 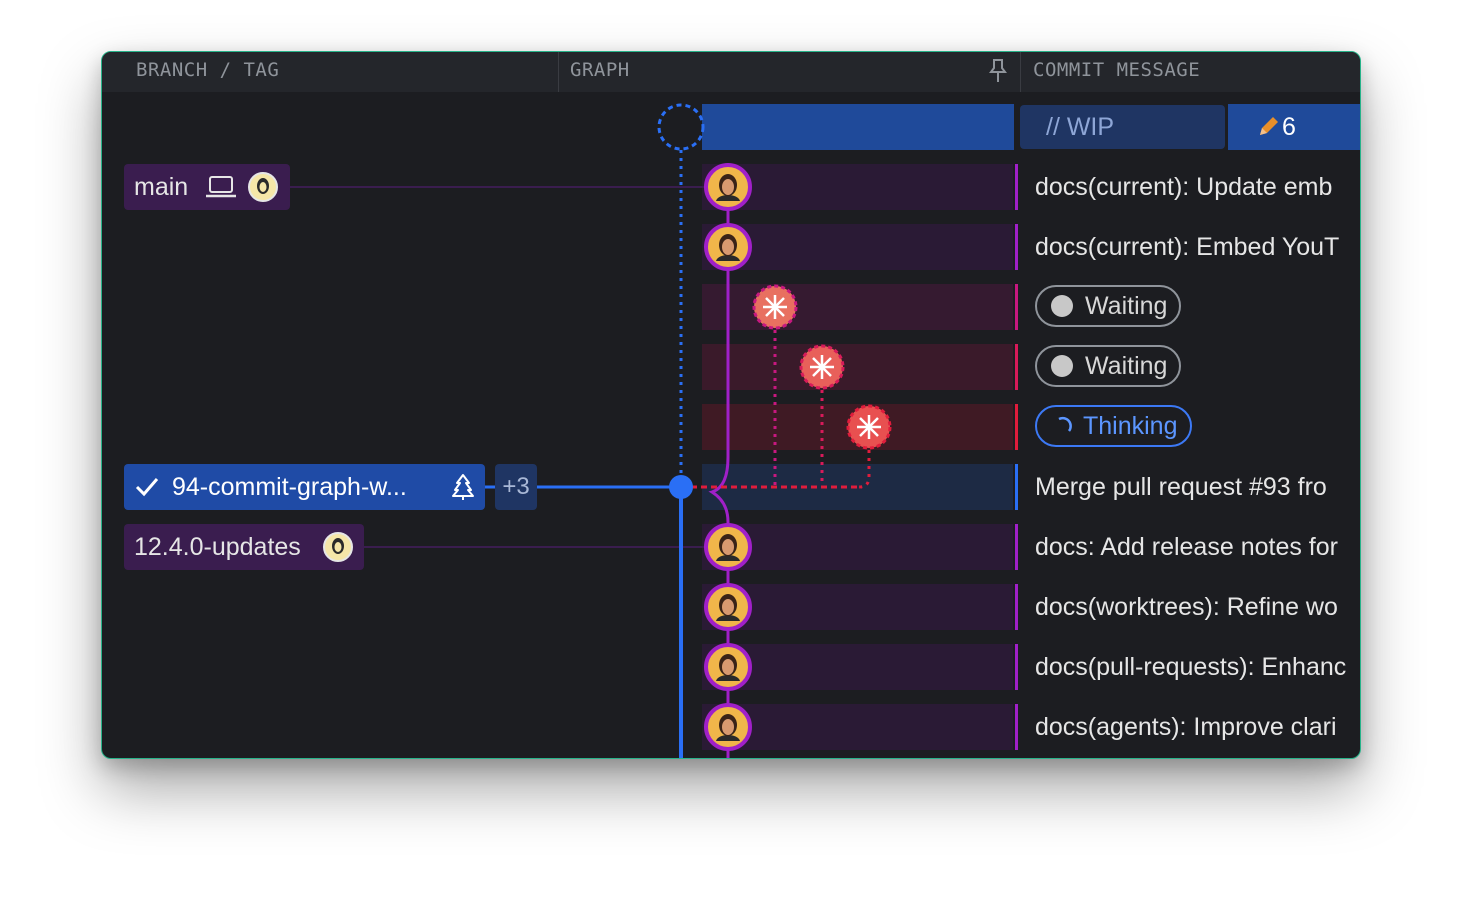 What do you see at coordinates (147, 487) in the screenshot?
I see `check-icon` at bounding box center [147, 487].